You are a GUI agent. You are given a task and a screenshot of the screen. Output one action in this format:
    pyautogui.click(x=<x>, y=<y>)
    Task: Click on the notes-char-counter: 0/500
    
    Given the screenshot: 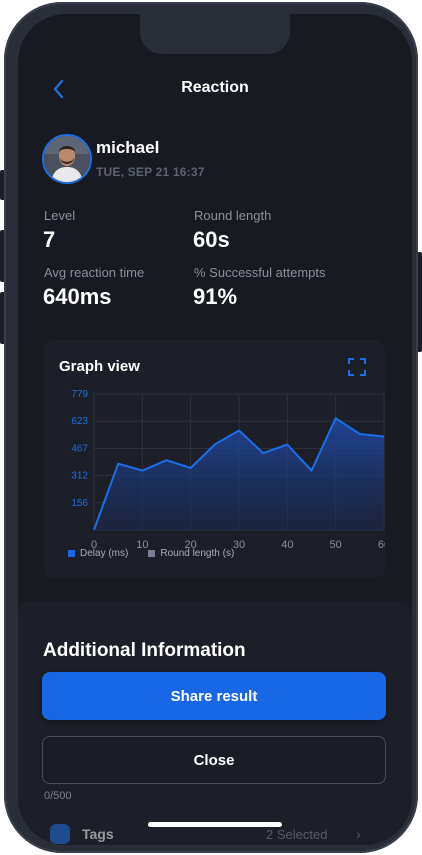 What is the action you would take?
    pyautogui.click(x=58, y=796)
    